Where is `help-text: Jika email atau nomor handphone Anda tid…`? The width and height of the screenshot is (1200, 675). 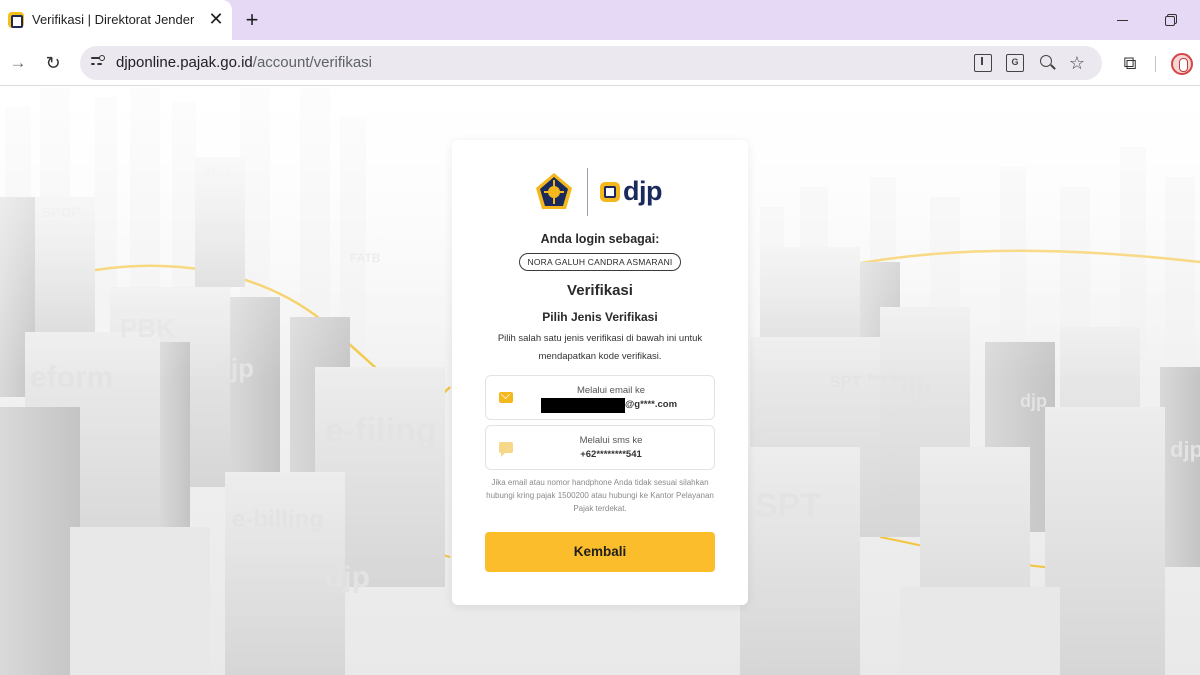 help-text: Jika email atau nomor handphone Anda tid… is located at coordinates (600, 495).